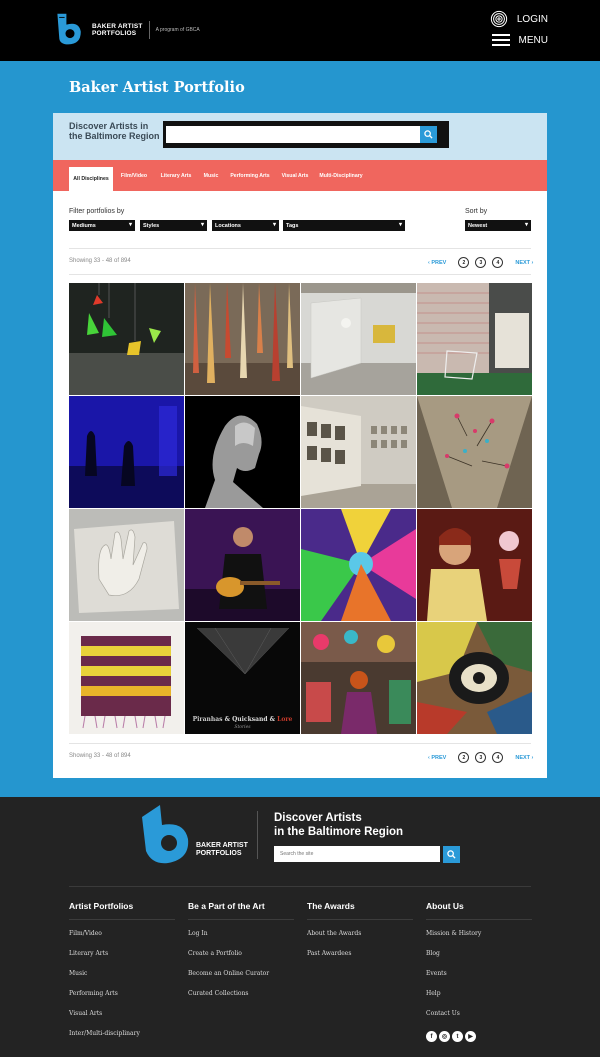  I want to click on footer-link: Log In, so click(241, 934).